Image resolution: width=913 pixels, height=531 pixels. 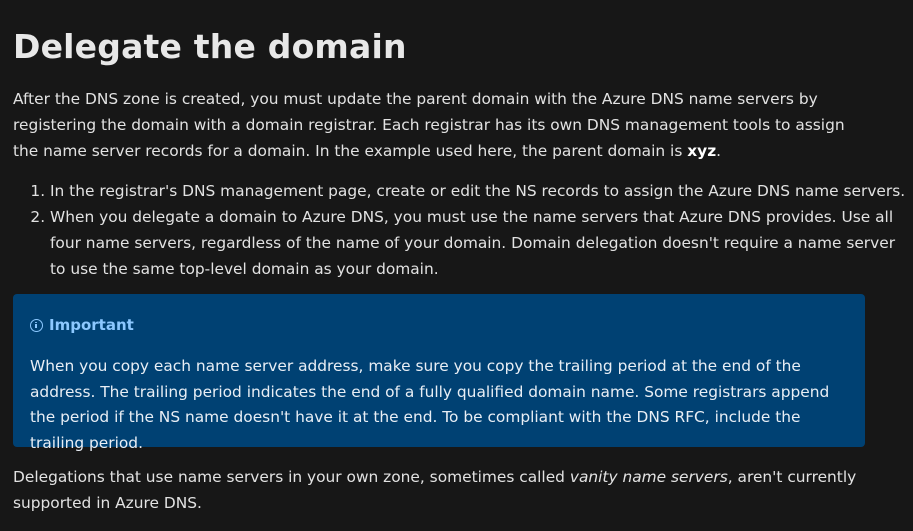 What do you see at coordinates (36, 325) in the screenshot?
I see `info-icon` at bounding box center [36, 325].